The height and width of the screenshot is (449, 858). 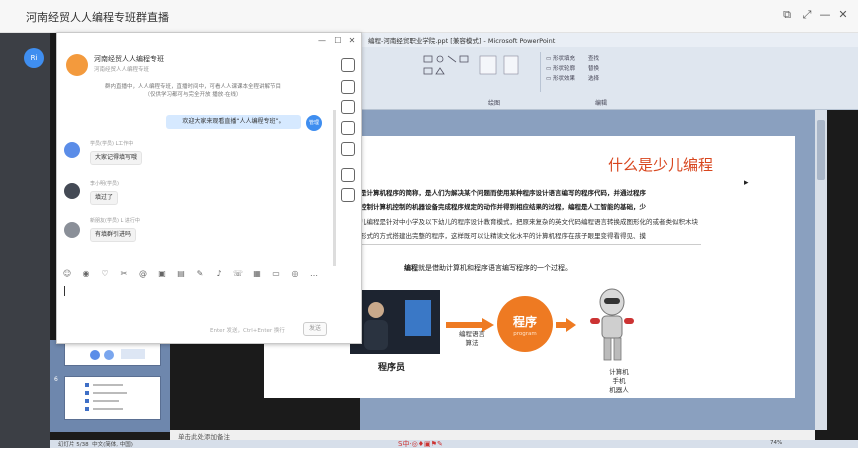 I want to click on arrow-right-icon, so click(x=566, y=325).